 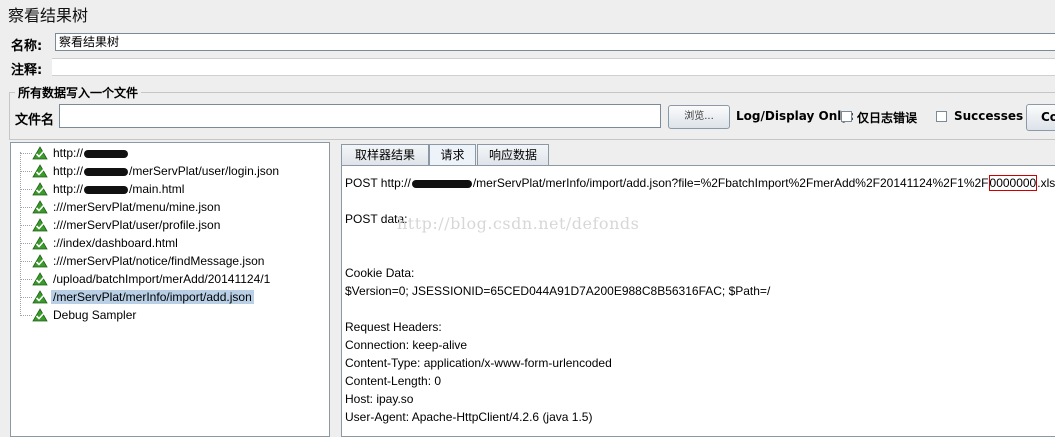 I want to click on watermark: http://blog.csdn.net/defonds, so click(x=518, y=223).